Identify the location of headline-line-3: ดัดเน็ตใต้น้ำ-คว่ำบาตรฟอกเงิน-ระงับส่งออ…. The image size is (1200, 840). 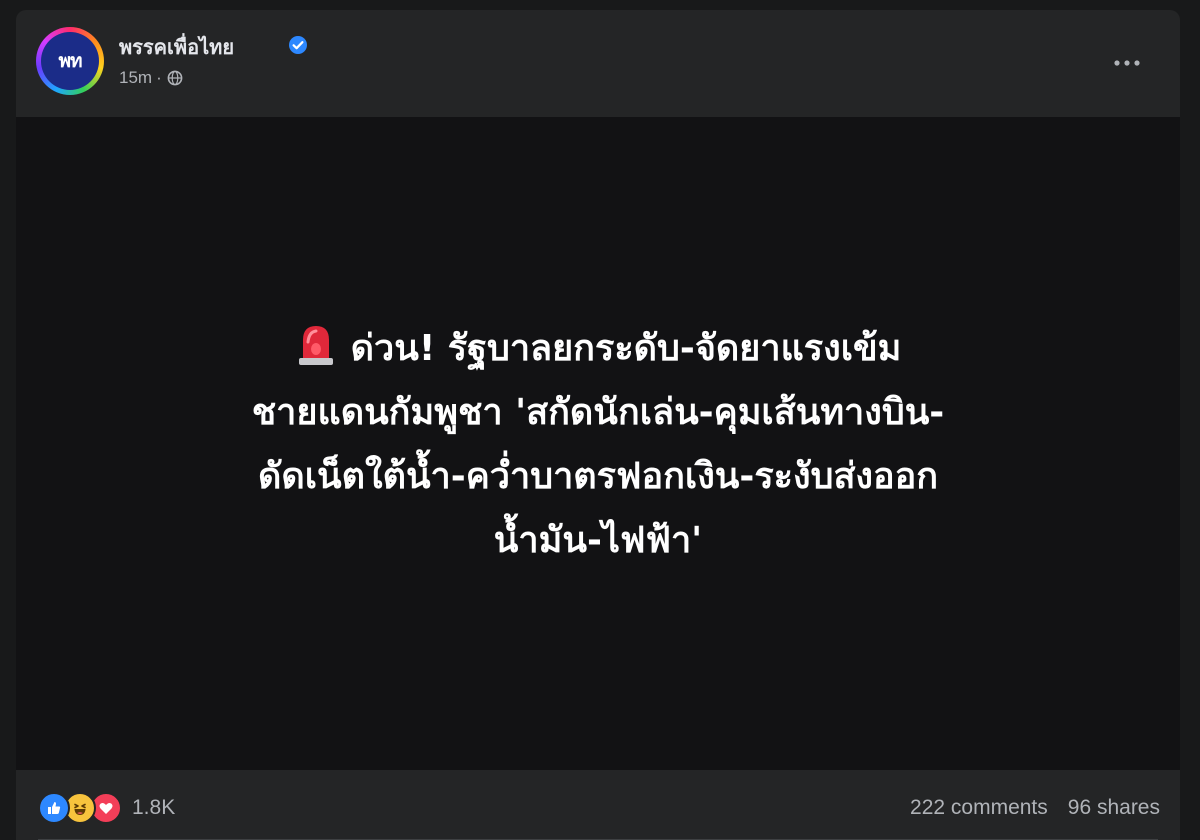
(598, 476).